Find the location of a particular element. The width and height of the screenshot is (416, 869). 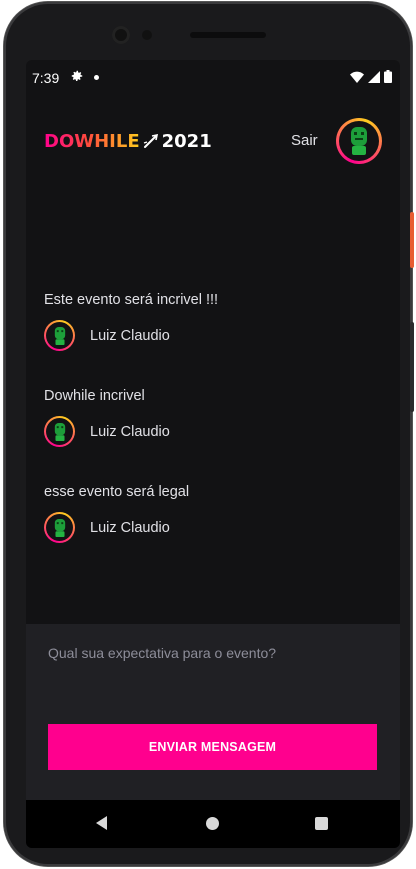

status-icons is located at coordinates (371, 76).